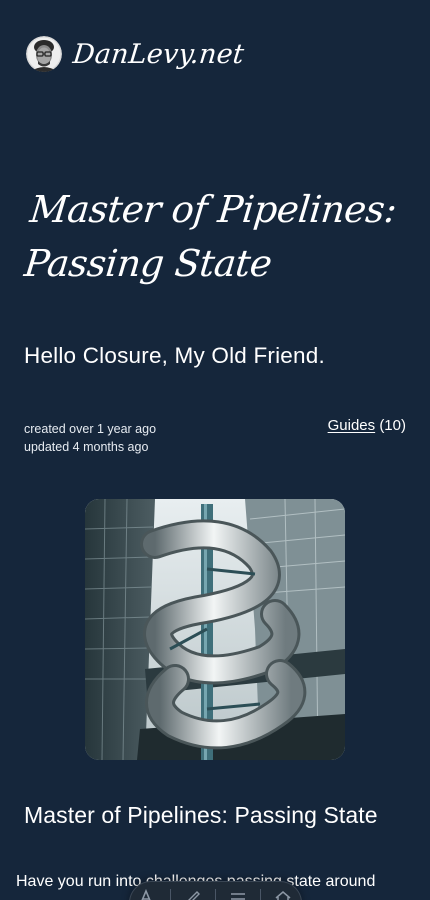  I want to click on avatar, so click(44, 54).